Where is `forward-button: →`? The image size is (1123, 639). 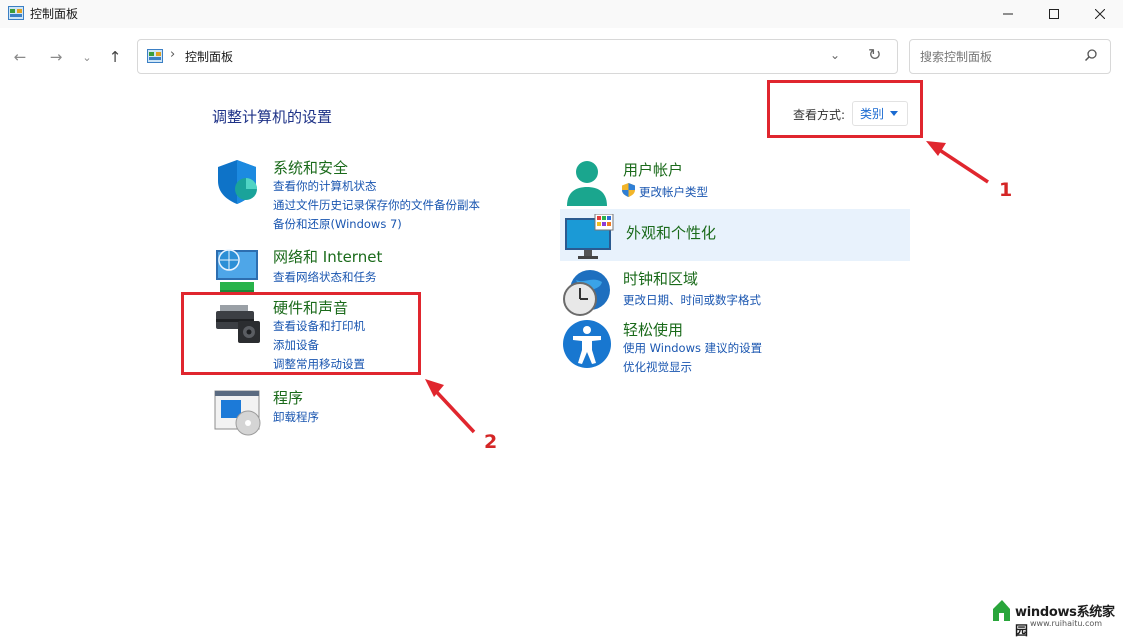 forward-button: → is located at coordinates (56, 57).